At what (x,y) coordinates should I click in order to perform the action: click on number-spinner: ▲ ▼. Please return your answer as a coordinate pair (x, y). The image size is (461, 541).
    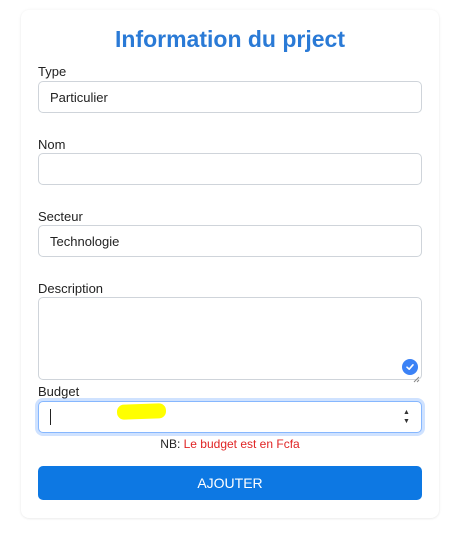
    Looking at the image, I should click on (406, 417).